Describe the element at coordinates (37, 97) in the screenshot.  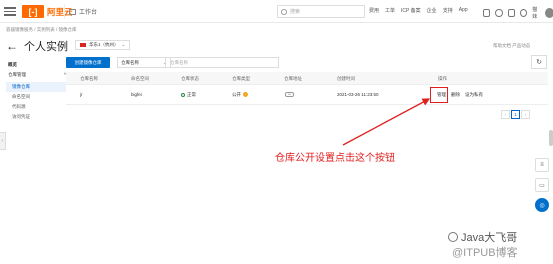
I see `nav-item-namespaces: 命名空间` at that location.